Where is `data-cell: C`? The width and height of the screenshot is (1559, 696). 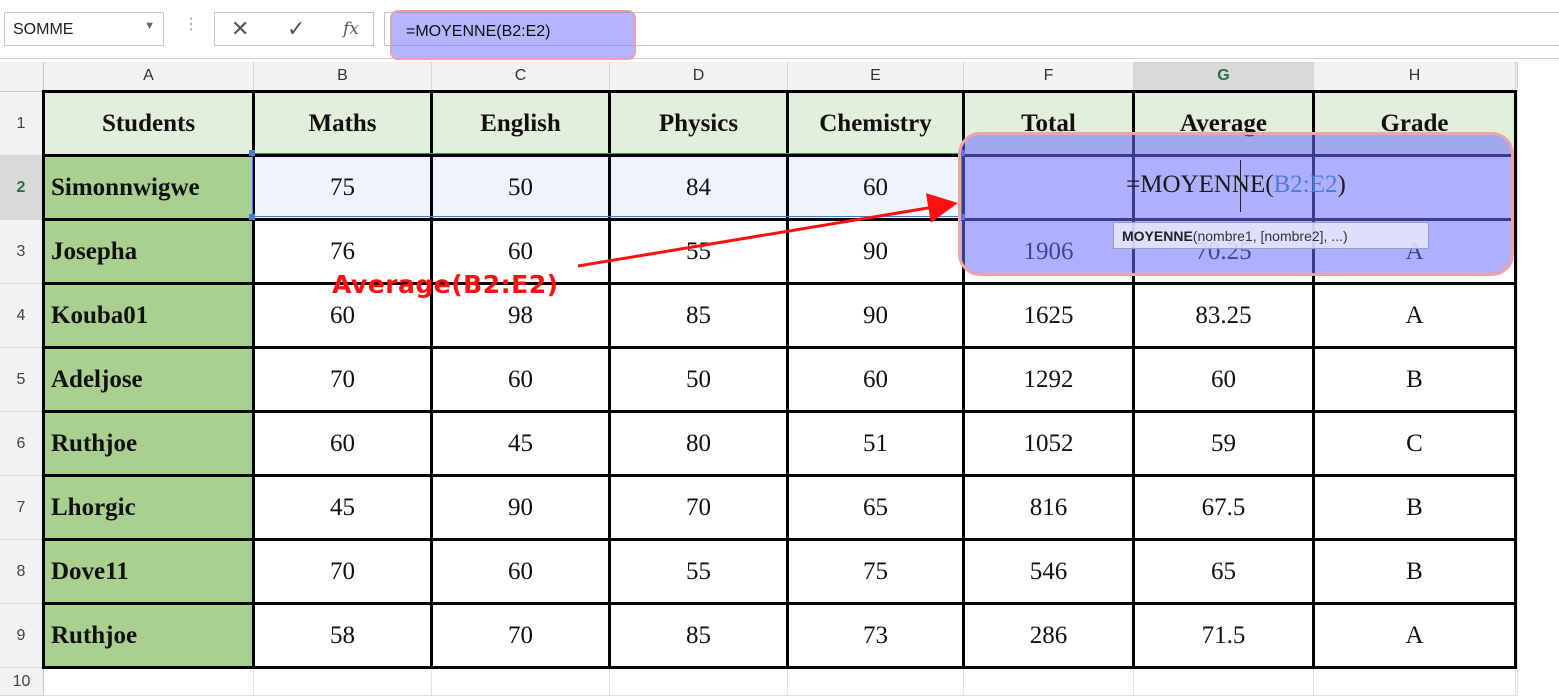
data-cell: C is located at coordinates (1414, 443).